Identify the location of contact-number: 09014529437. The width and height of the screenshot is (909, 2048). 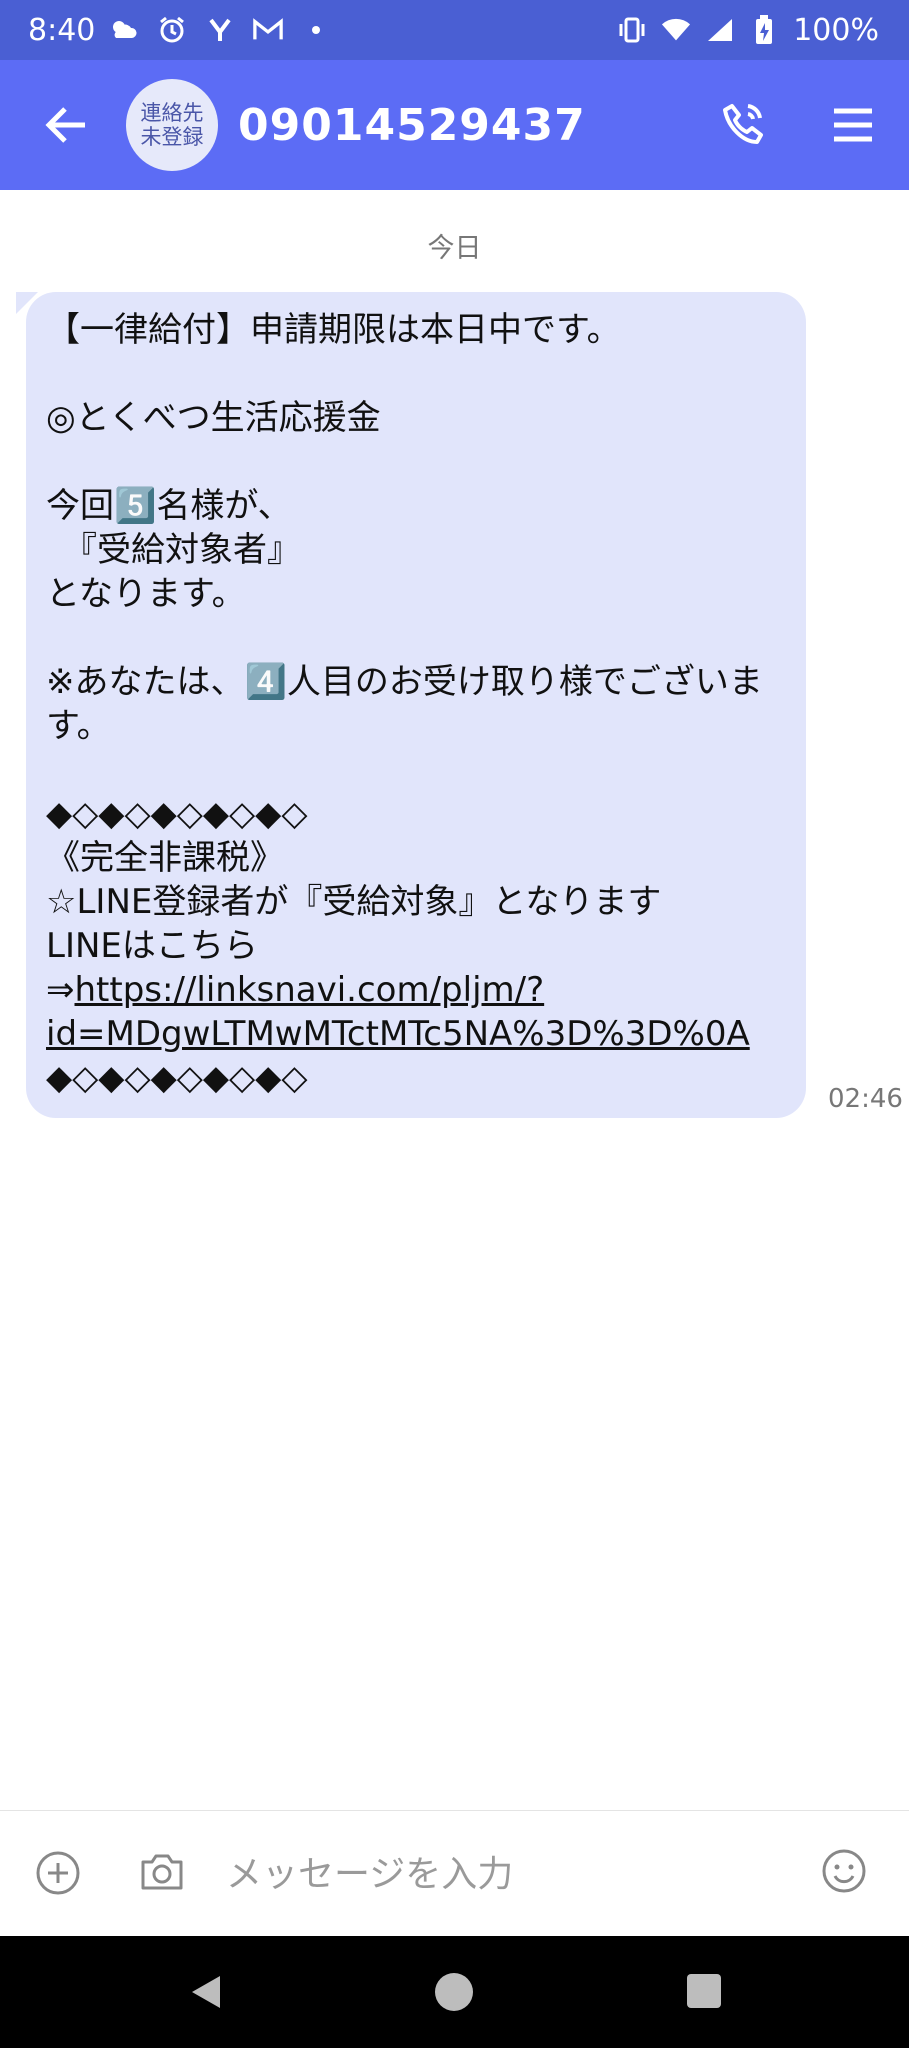
(412, 125).